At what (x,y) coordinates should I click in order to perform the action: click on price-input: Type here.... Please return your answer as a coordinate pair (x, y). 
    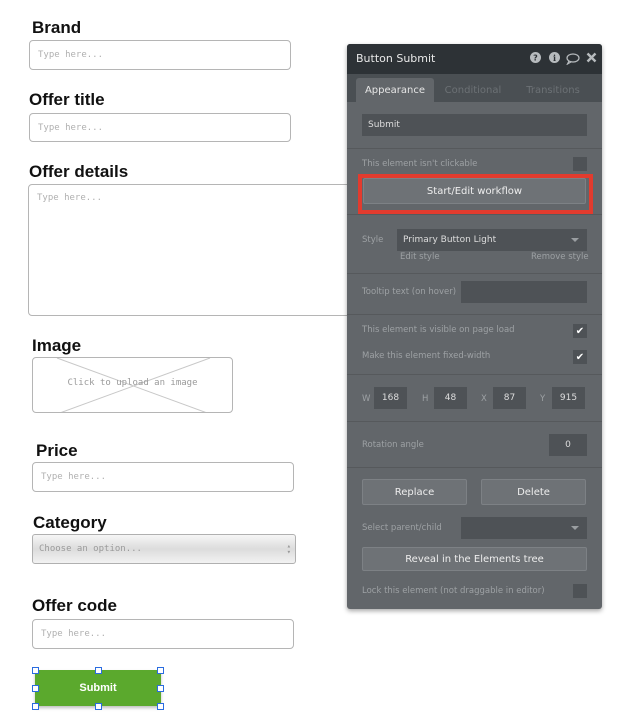
    Looking at the image, I should click on (163, 477).